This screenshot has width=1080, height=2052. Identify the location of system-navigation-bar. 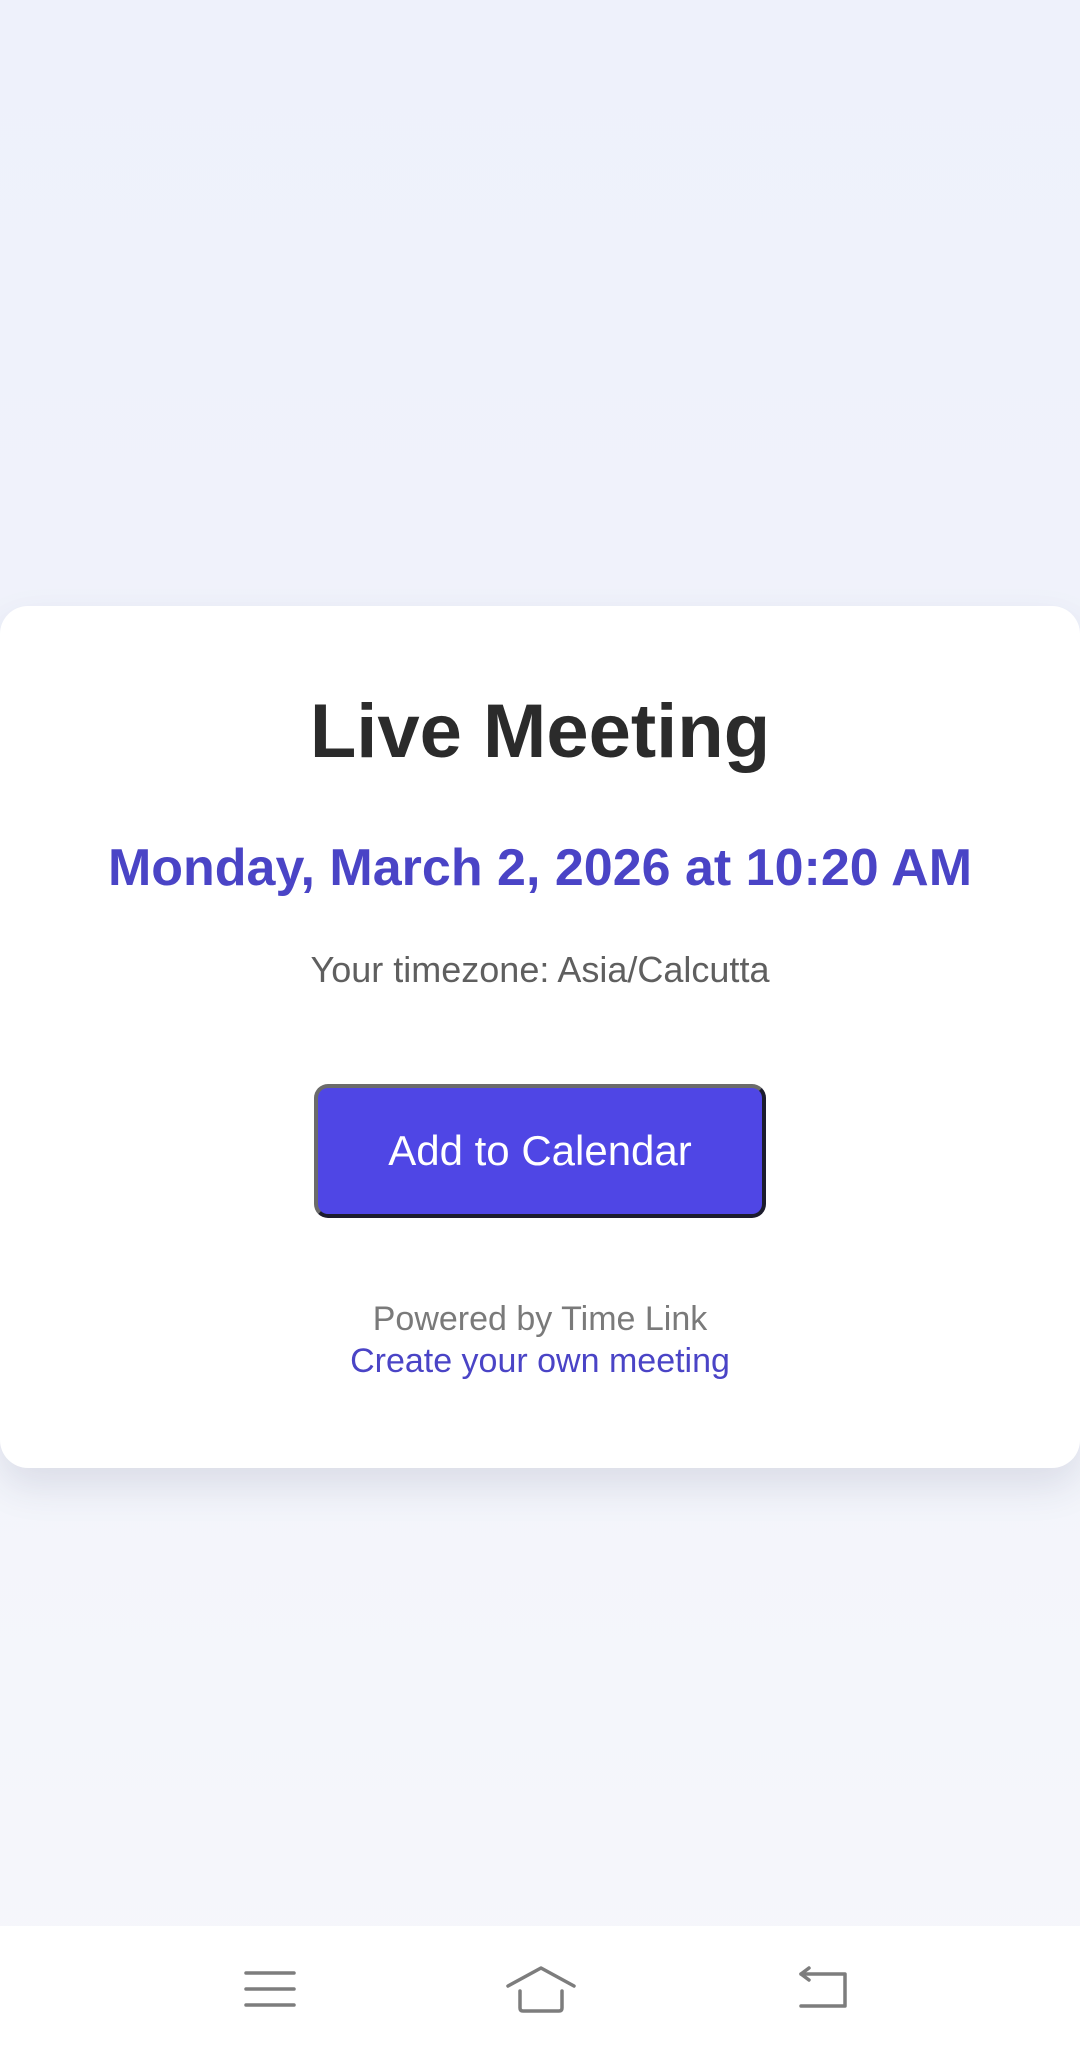
(540, 1989).